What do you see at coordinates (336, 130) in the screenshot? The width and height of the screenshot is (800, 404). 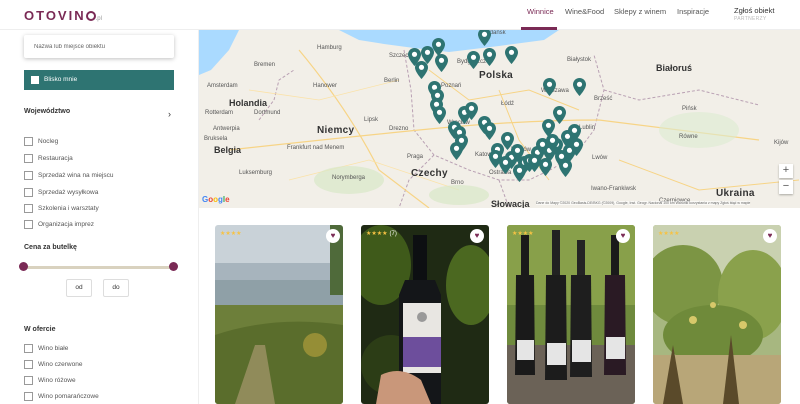 I see `country-label: Niemcy` at bounding box center [336, 130].